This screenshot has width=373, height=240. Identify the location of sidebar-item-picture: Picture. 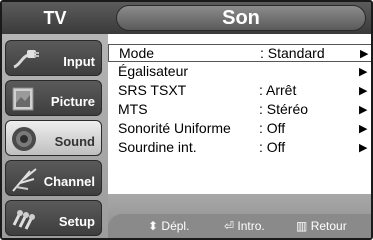
(53, 98).